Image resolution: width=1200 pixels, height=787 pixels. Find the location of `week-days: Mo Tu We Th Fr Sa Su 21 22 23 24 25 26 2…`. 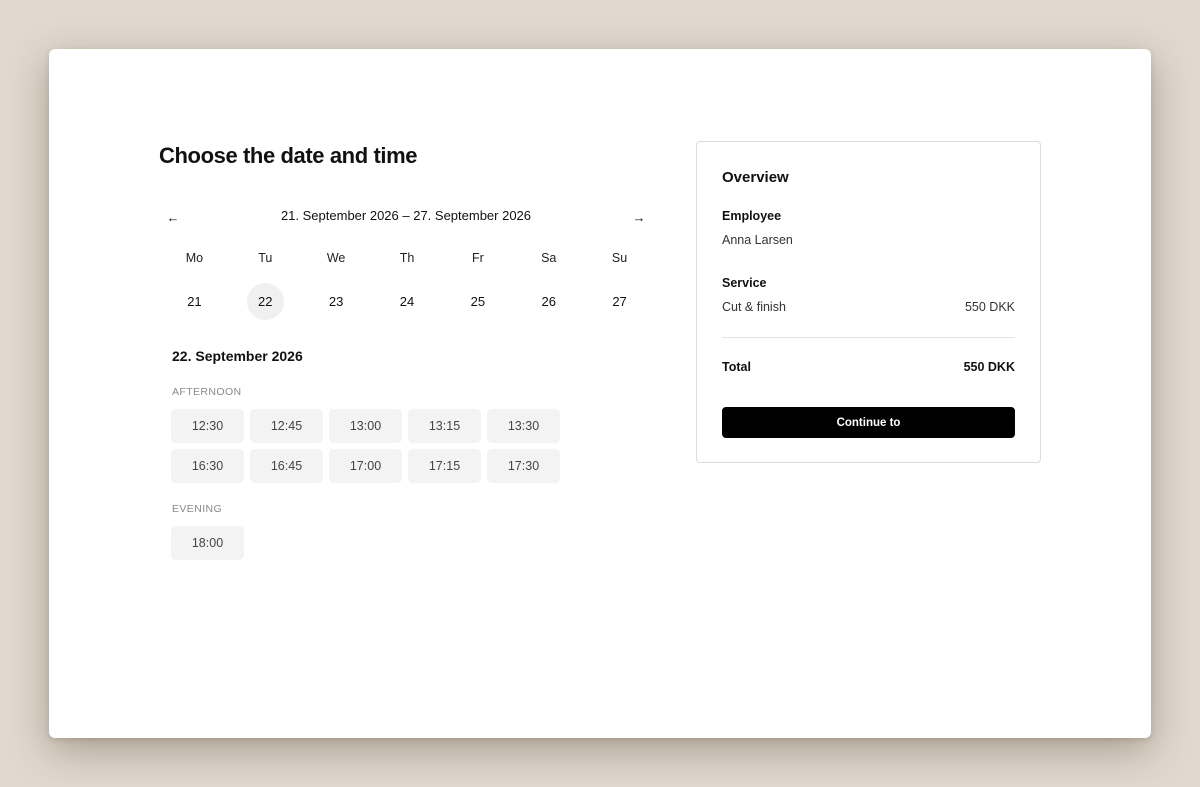

week-days: Mo Tu We Th Fr Sa Su 21 22 23 24 25 26 2… is located at coordinates (407, 284).